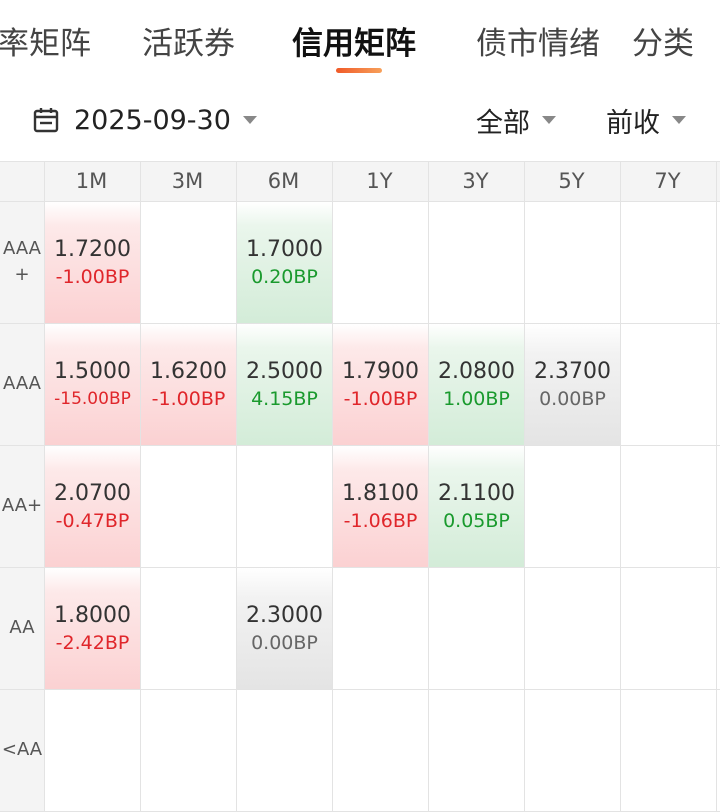  I want to click on yield-change: 4.15BP, so click(284, 398).